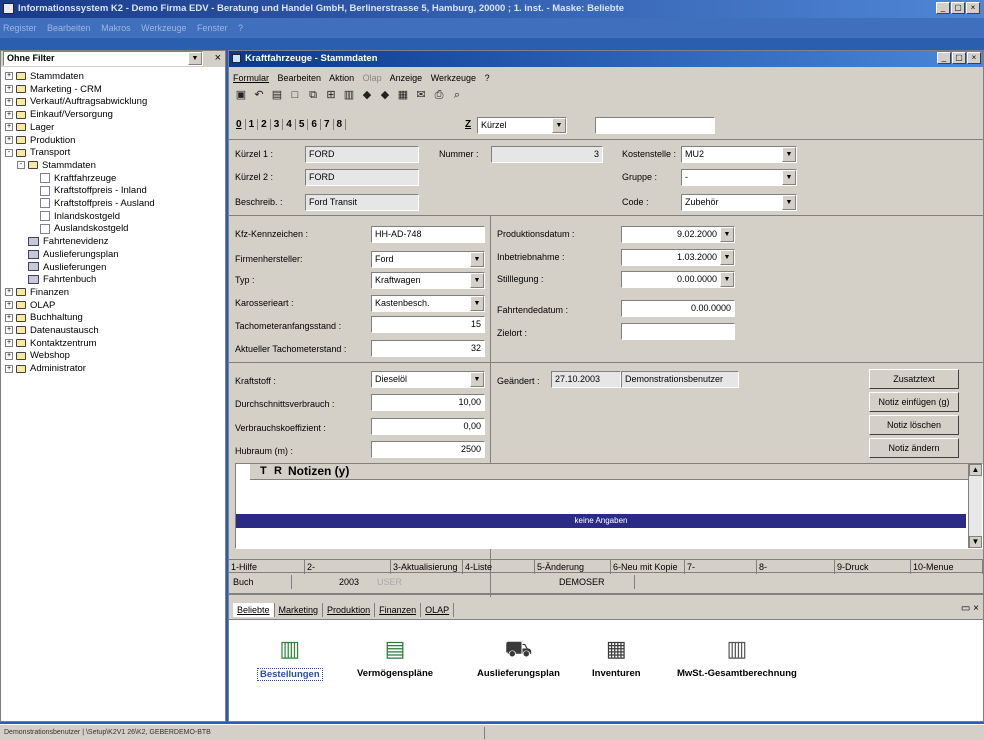 The height and width of the screenshot is (740, 984). Describe the element at coordinates (44, 77) in the screenshot. I see `tree-item: + Stammdaten` at that location.